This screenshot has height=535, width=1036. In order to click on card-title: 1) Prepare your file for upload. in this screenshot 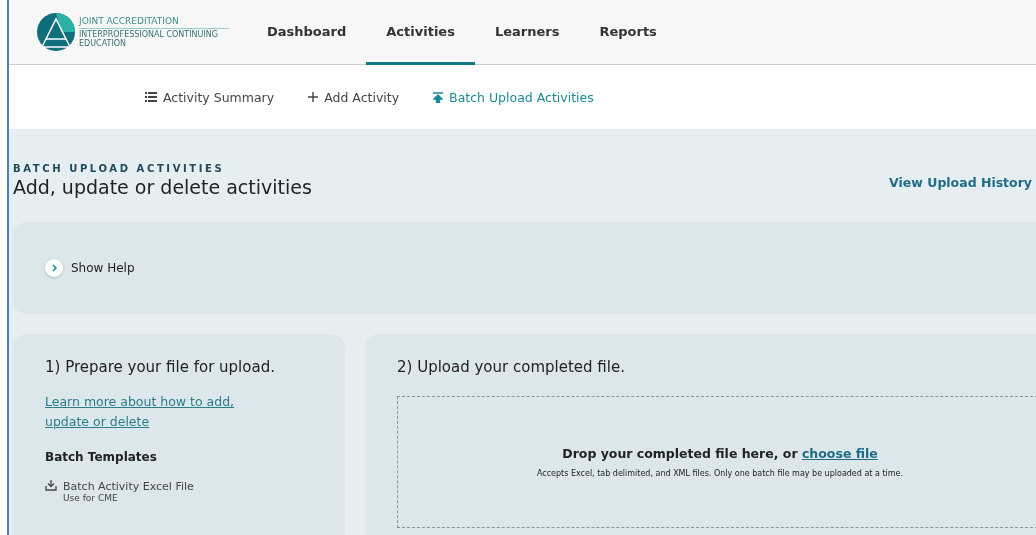, I will do `click(160, 367)`.